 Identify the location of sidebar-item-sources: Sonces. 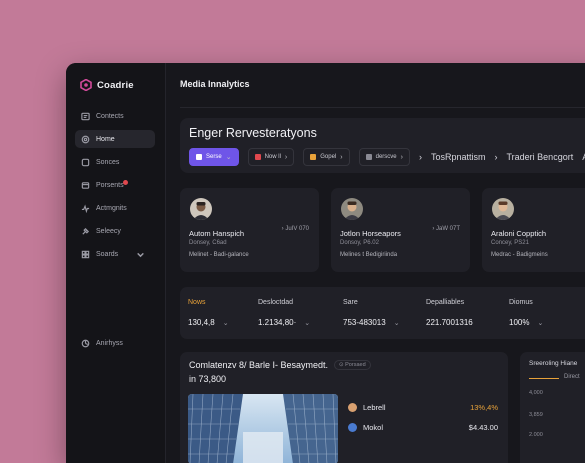
(115, 162).